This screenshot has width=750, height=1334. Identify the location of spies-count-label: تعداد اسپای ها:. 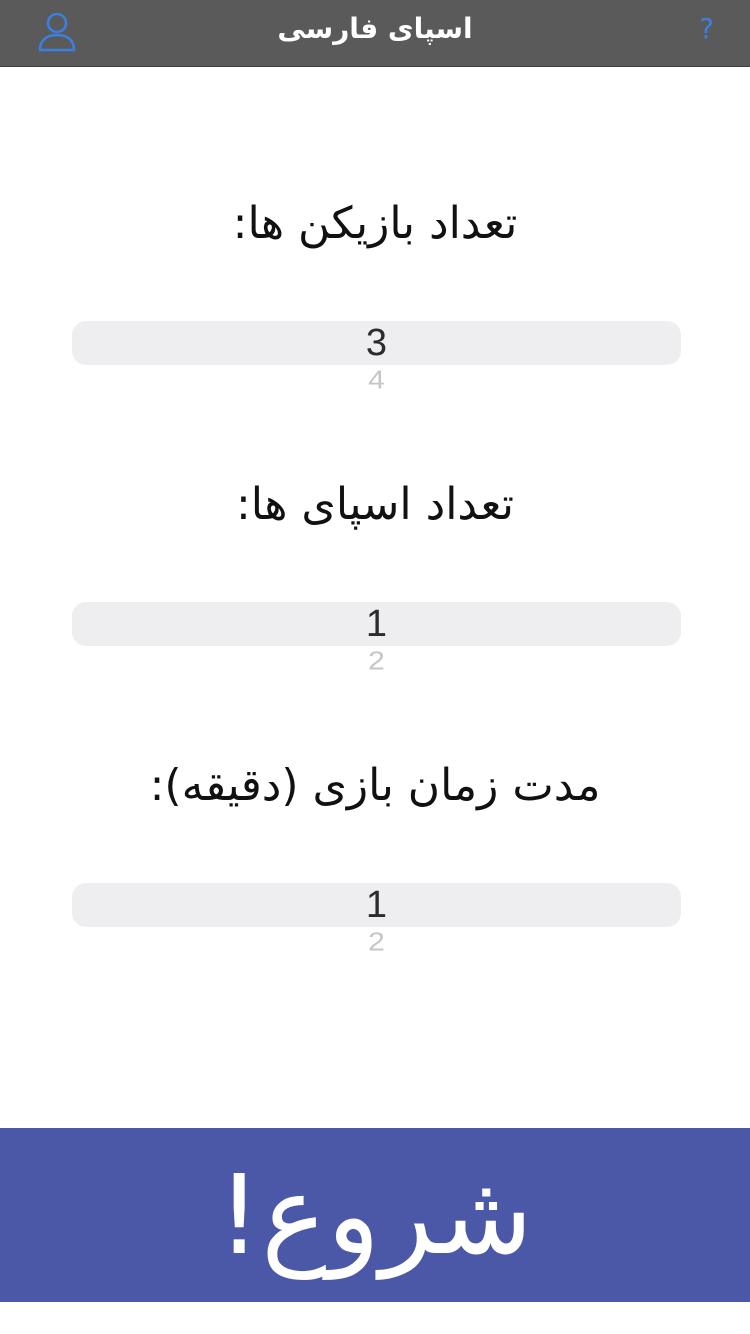
(374, 504).